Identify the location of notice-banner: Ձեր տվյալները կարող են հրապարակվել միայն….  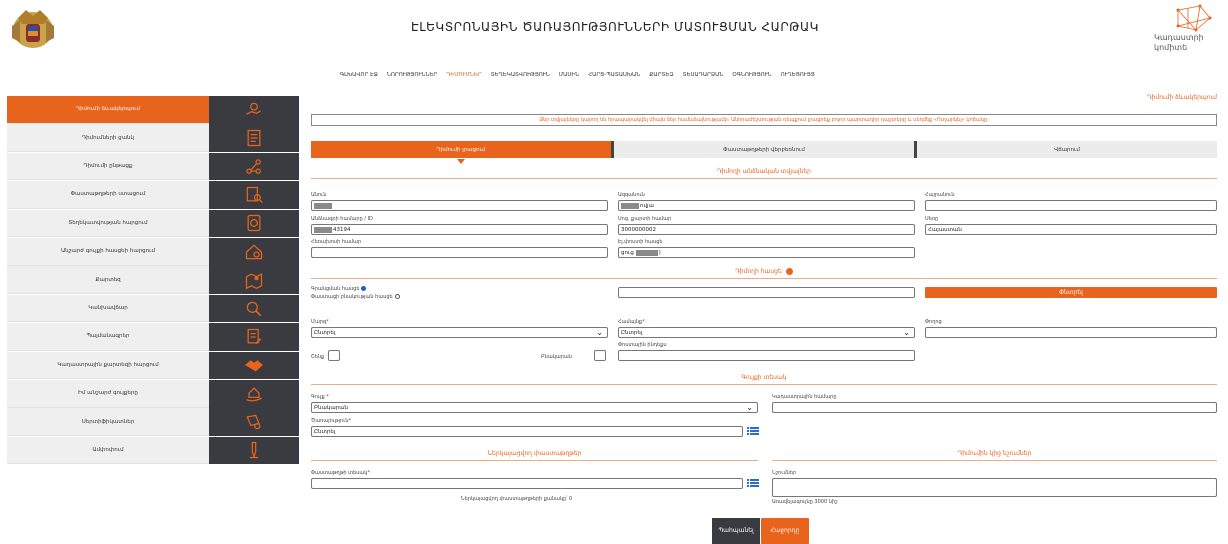
(764, 120).